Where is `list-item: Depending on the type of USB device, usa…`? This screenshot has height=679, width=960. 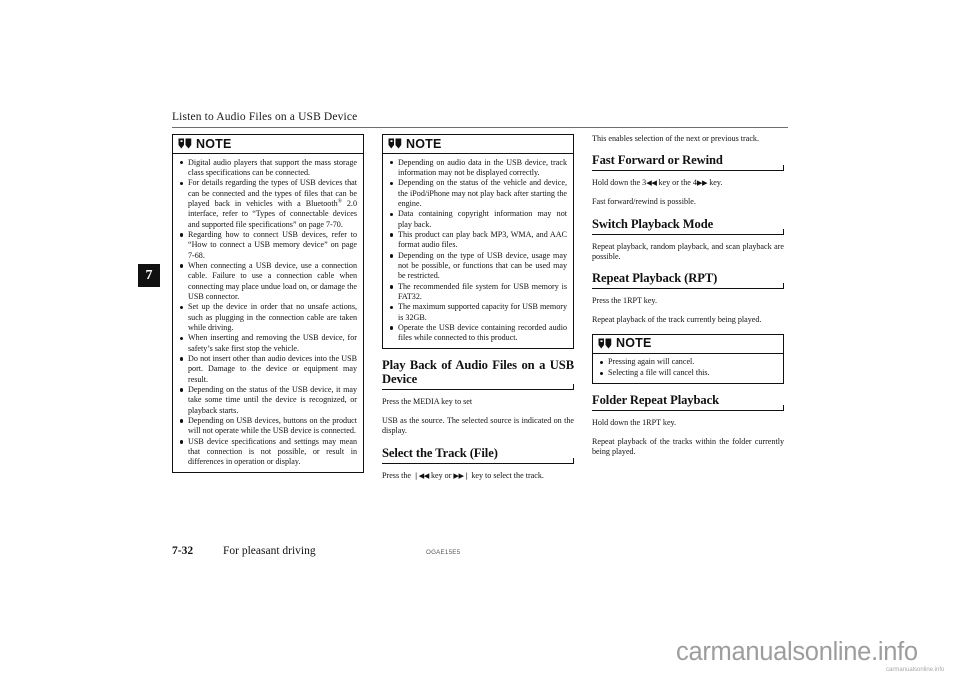 list-item: Depending on the type of USB device, usa… is located at coordinates (478, 266).